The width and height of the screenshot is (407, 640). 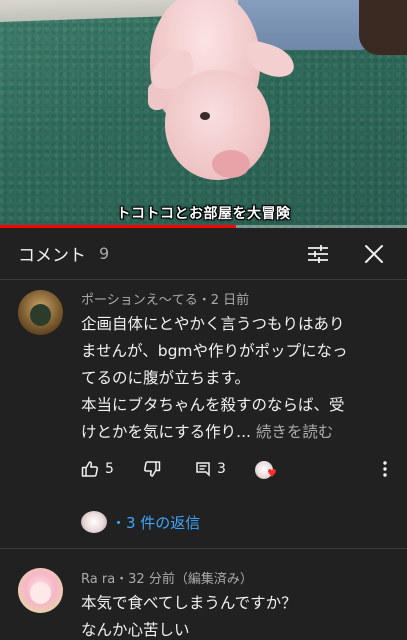 What do you see at coordinates (152, 469) in the screenshot?
I see `thumbs-down-icon` at bounding box center [152, 469].